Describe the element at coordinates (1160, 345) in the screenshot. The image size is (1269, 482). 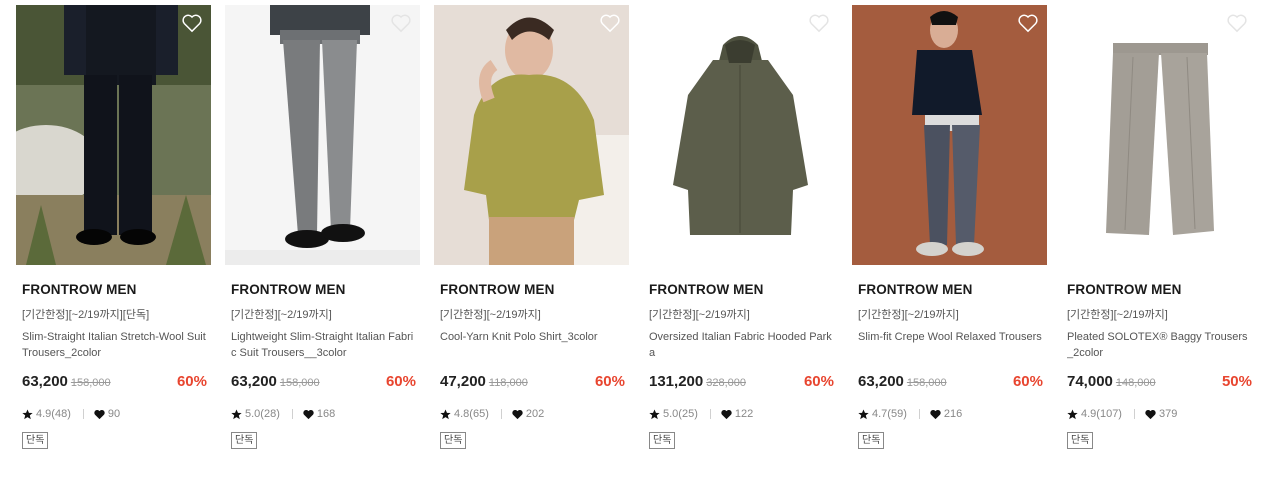
I see `product-name: Pleated SOLOTEX® Baggy Trousers_2color` at that location.